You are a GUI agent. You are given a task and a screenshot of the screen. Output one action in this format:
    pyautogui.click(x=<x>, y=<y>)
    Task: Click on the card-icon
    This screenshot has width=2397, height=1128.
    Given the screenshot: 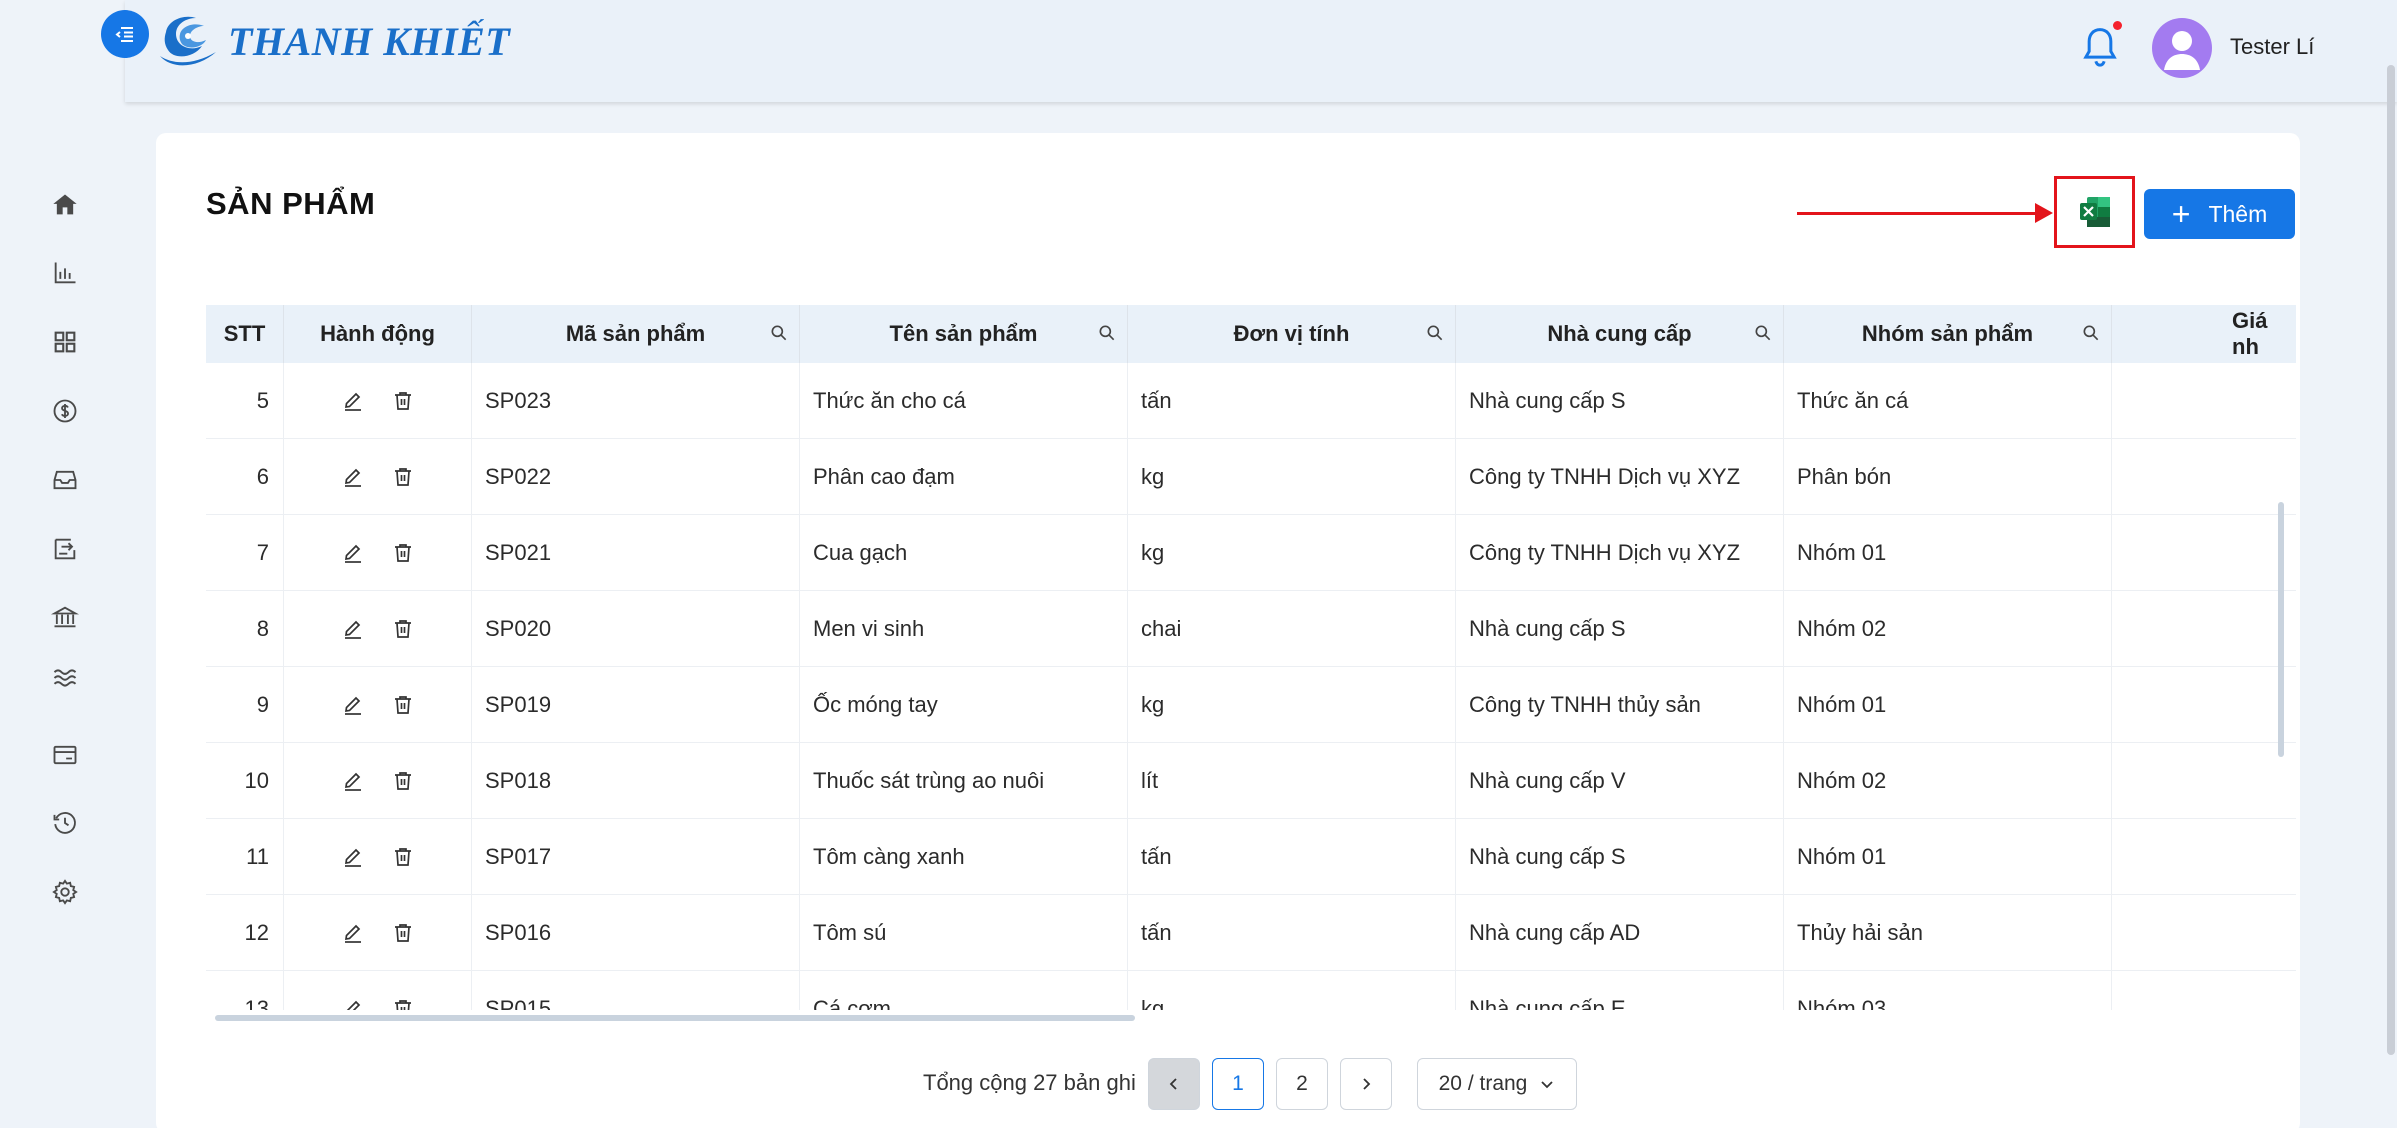 What is the action you would take?
    pyautogui.click(x=65, y=755)
    